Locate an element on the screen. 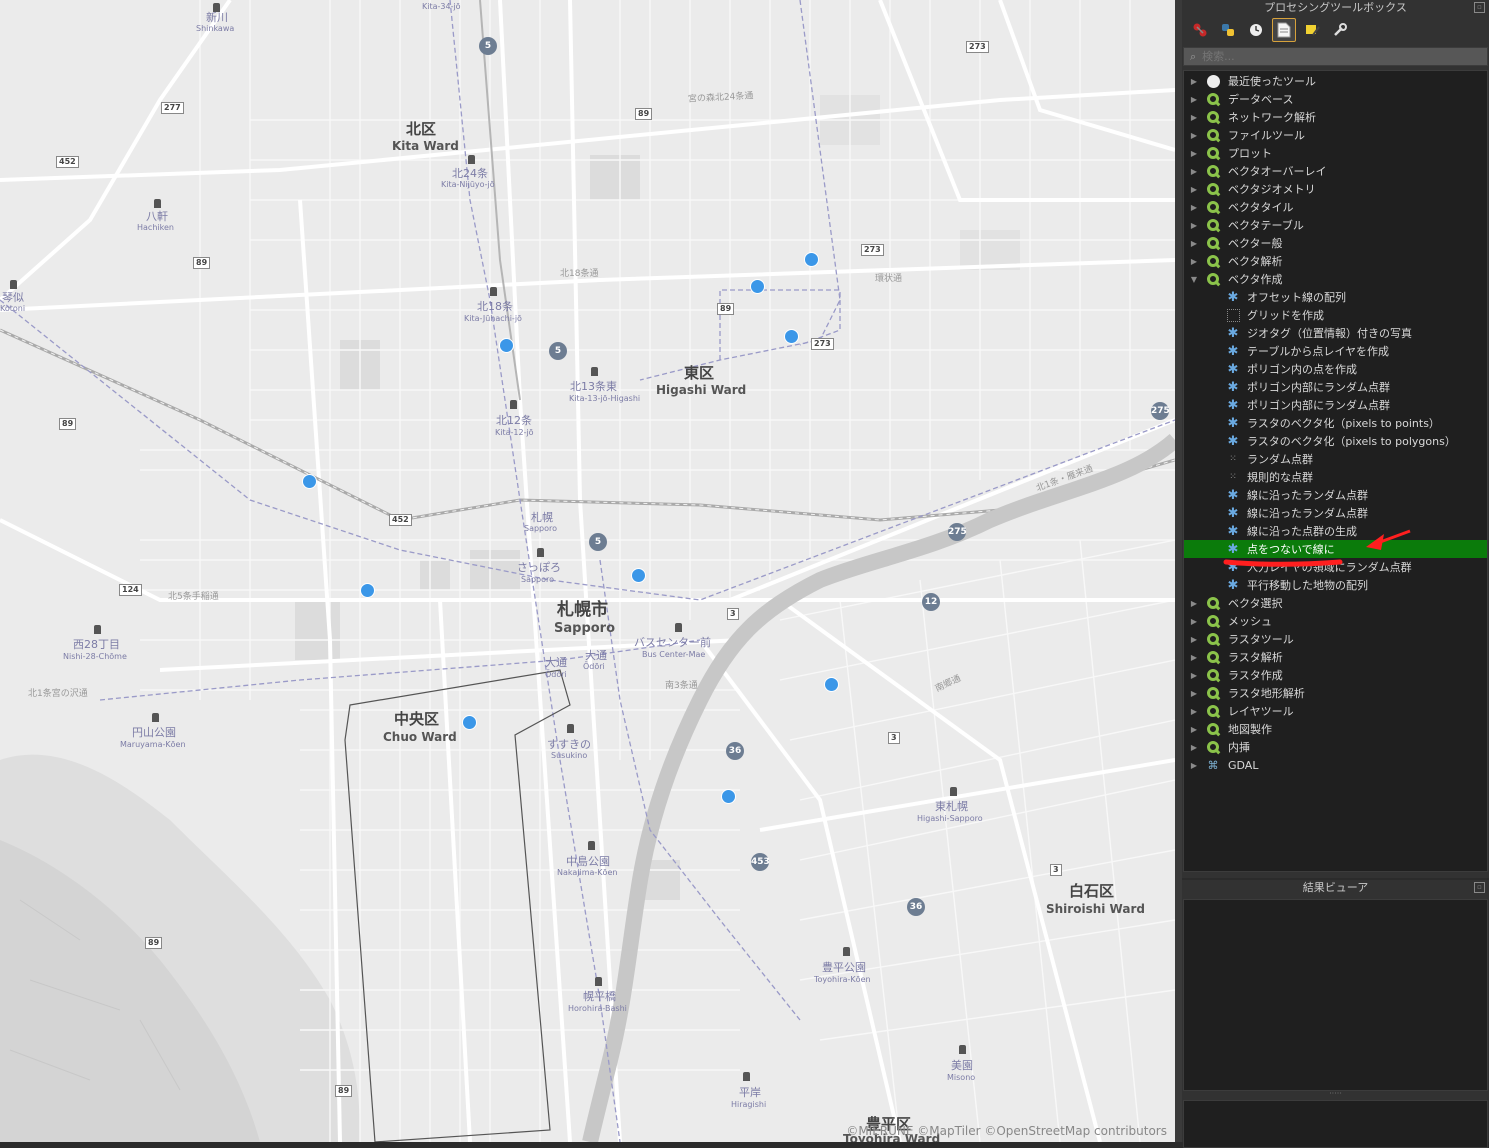 The height and width of the screenshot is (1148, 1489). provider-group: ▶ 最近使ったツール is located at coordinates (1335, 81).